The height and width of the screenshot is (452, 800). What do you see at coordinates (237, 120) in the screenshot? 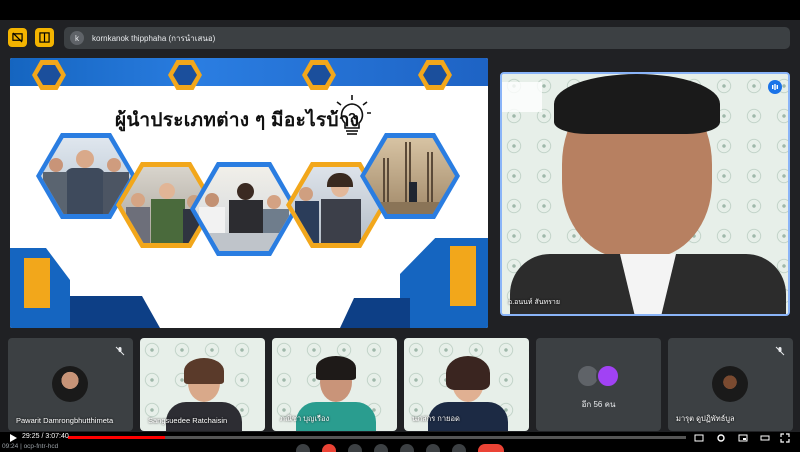
I see `slide-title: ผู้นำประเภทต่าง ๆ มีอะไรบ้าง` at bounding box center [237, 120].